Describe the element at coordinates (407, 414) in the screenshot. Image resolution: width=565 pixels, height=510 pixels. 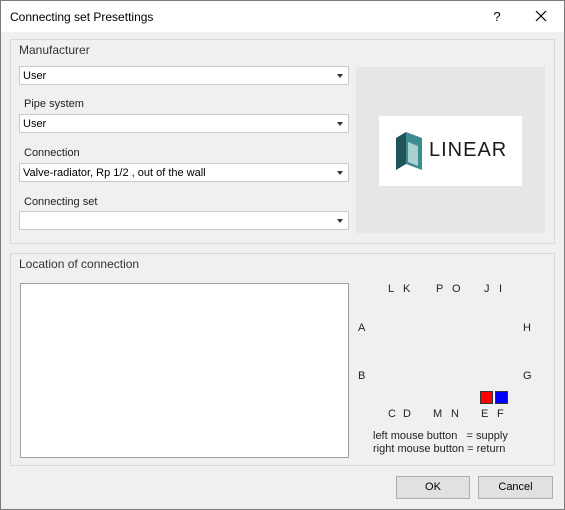
I see `position-D: D` at that location.